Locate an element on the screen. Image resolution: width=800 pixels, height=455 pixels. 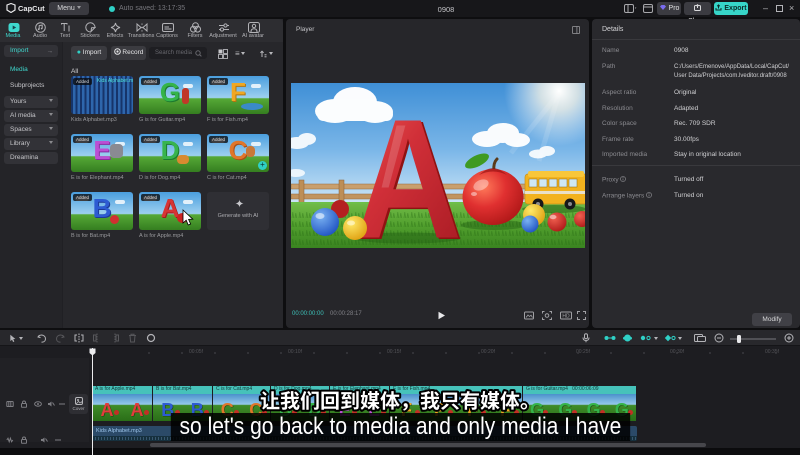
svg-text: A is located at coordinates (408, 166).